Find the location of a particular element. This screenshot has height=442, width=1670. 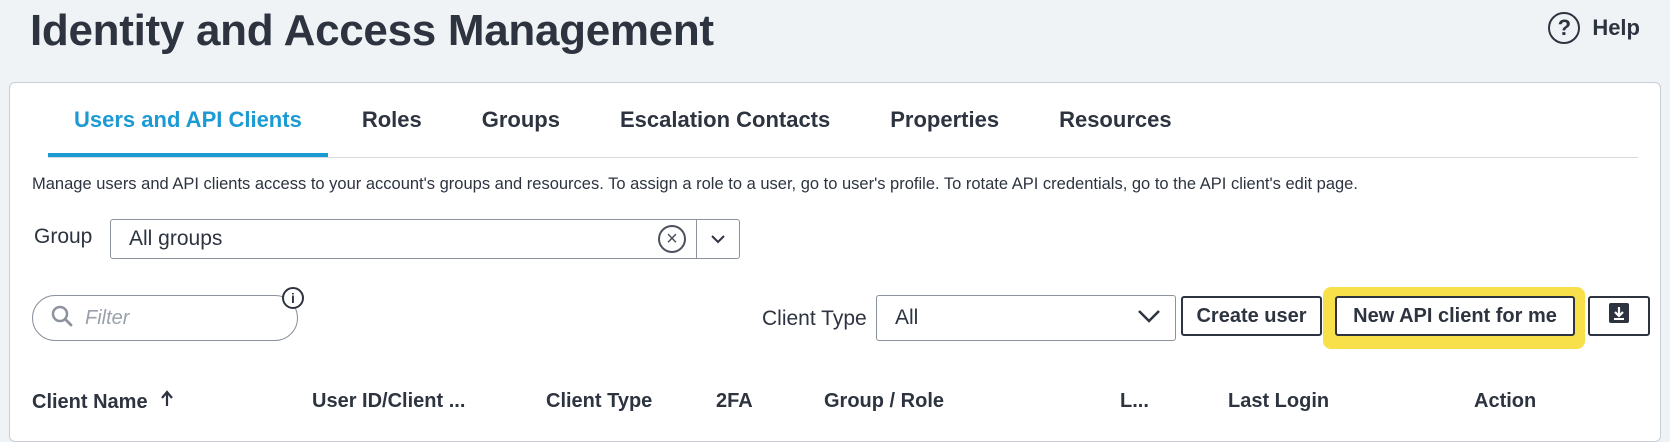

group-label: Group is located at coordinates (63, 236).